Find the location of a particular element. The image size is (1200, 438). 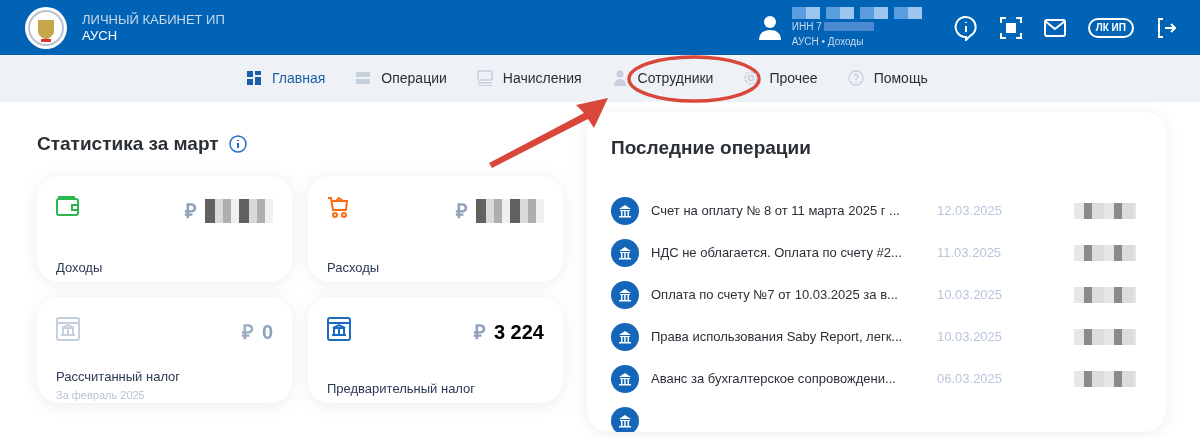

redacted-inn is located at coordinates (848, 26).